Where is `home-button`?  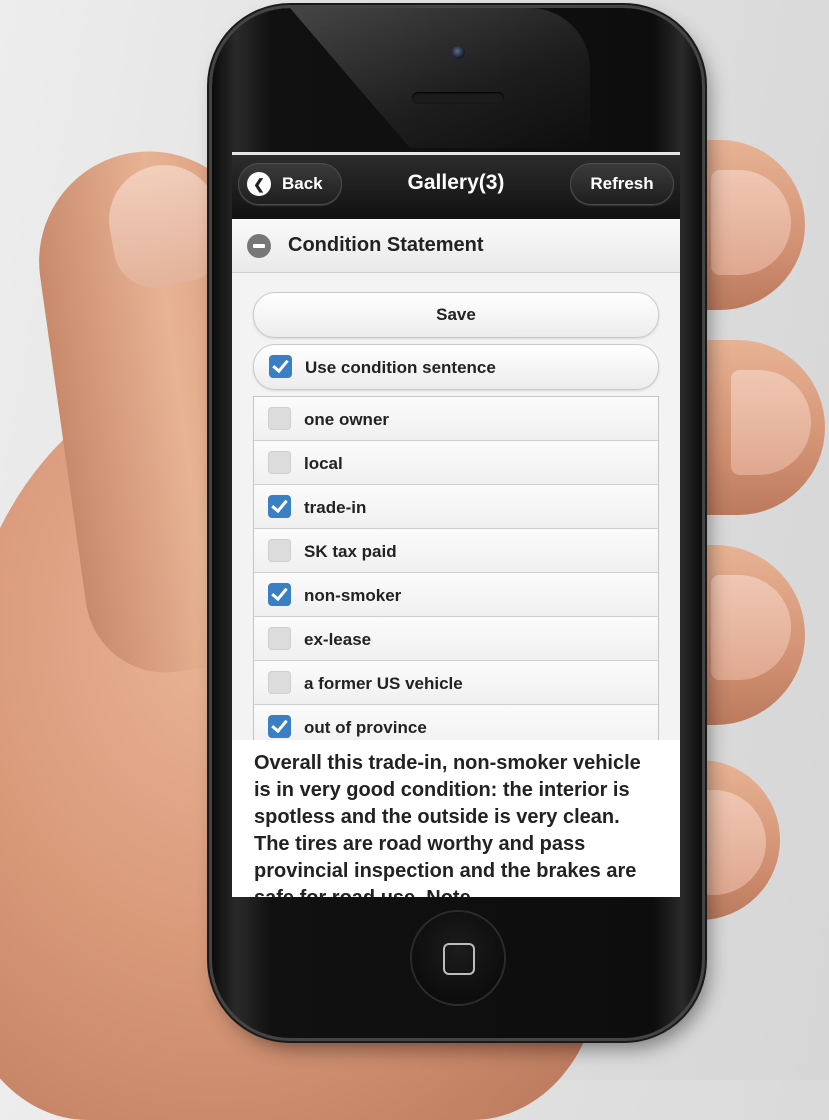 home-button is located at coordinates (458, 958).